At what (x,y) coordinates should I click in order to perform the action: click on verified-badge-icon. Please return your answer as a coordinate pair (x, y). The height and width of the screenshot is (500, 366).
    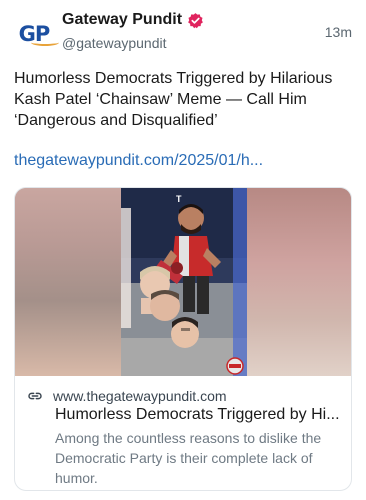
    Looking at the image, I should click on (195, 20).